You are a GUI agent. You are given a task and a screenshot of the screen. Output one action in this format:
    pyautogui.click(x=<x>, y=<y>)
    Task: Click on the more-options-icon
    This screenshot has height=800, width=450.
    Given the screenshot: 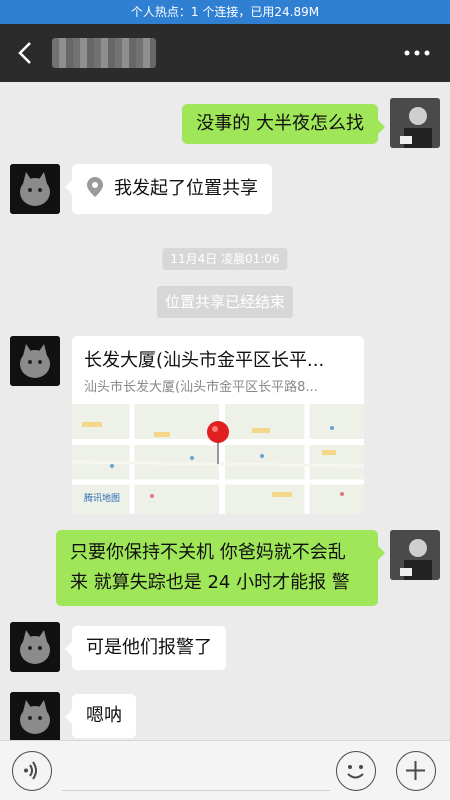 What is the action you would take?
    pyautogui.click(x=417, y=53)
    